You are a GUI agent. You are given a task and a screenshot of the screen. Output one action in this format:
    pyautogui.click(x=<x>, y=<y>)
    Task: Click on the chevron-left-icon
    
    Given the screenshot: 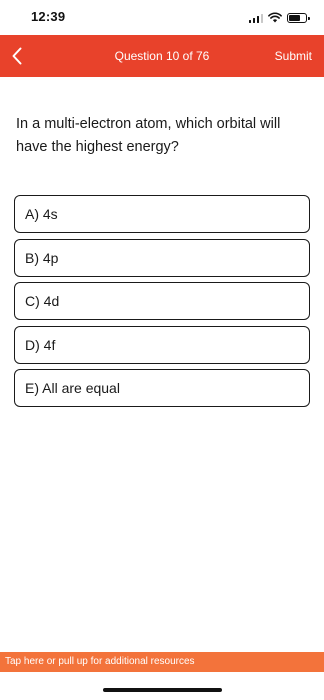 What is the action you would take?
    pyautogui.click(x=17, y=56)
    